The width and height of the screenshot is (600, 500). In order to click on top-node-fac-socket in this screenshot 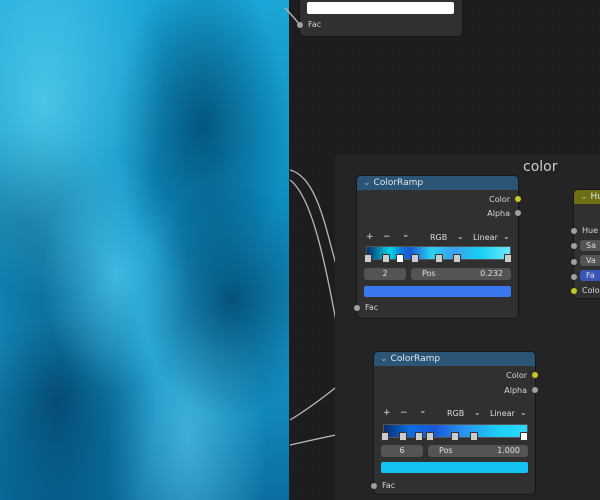, I will do `click(300, 25)`.